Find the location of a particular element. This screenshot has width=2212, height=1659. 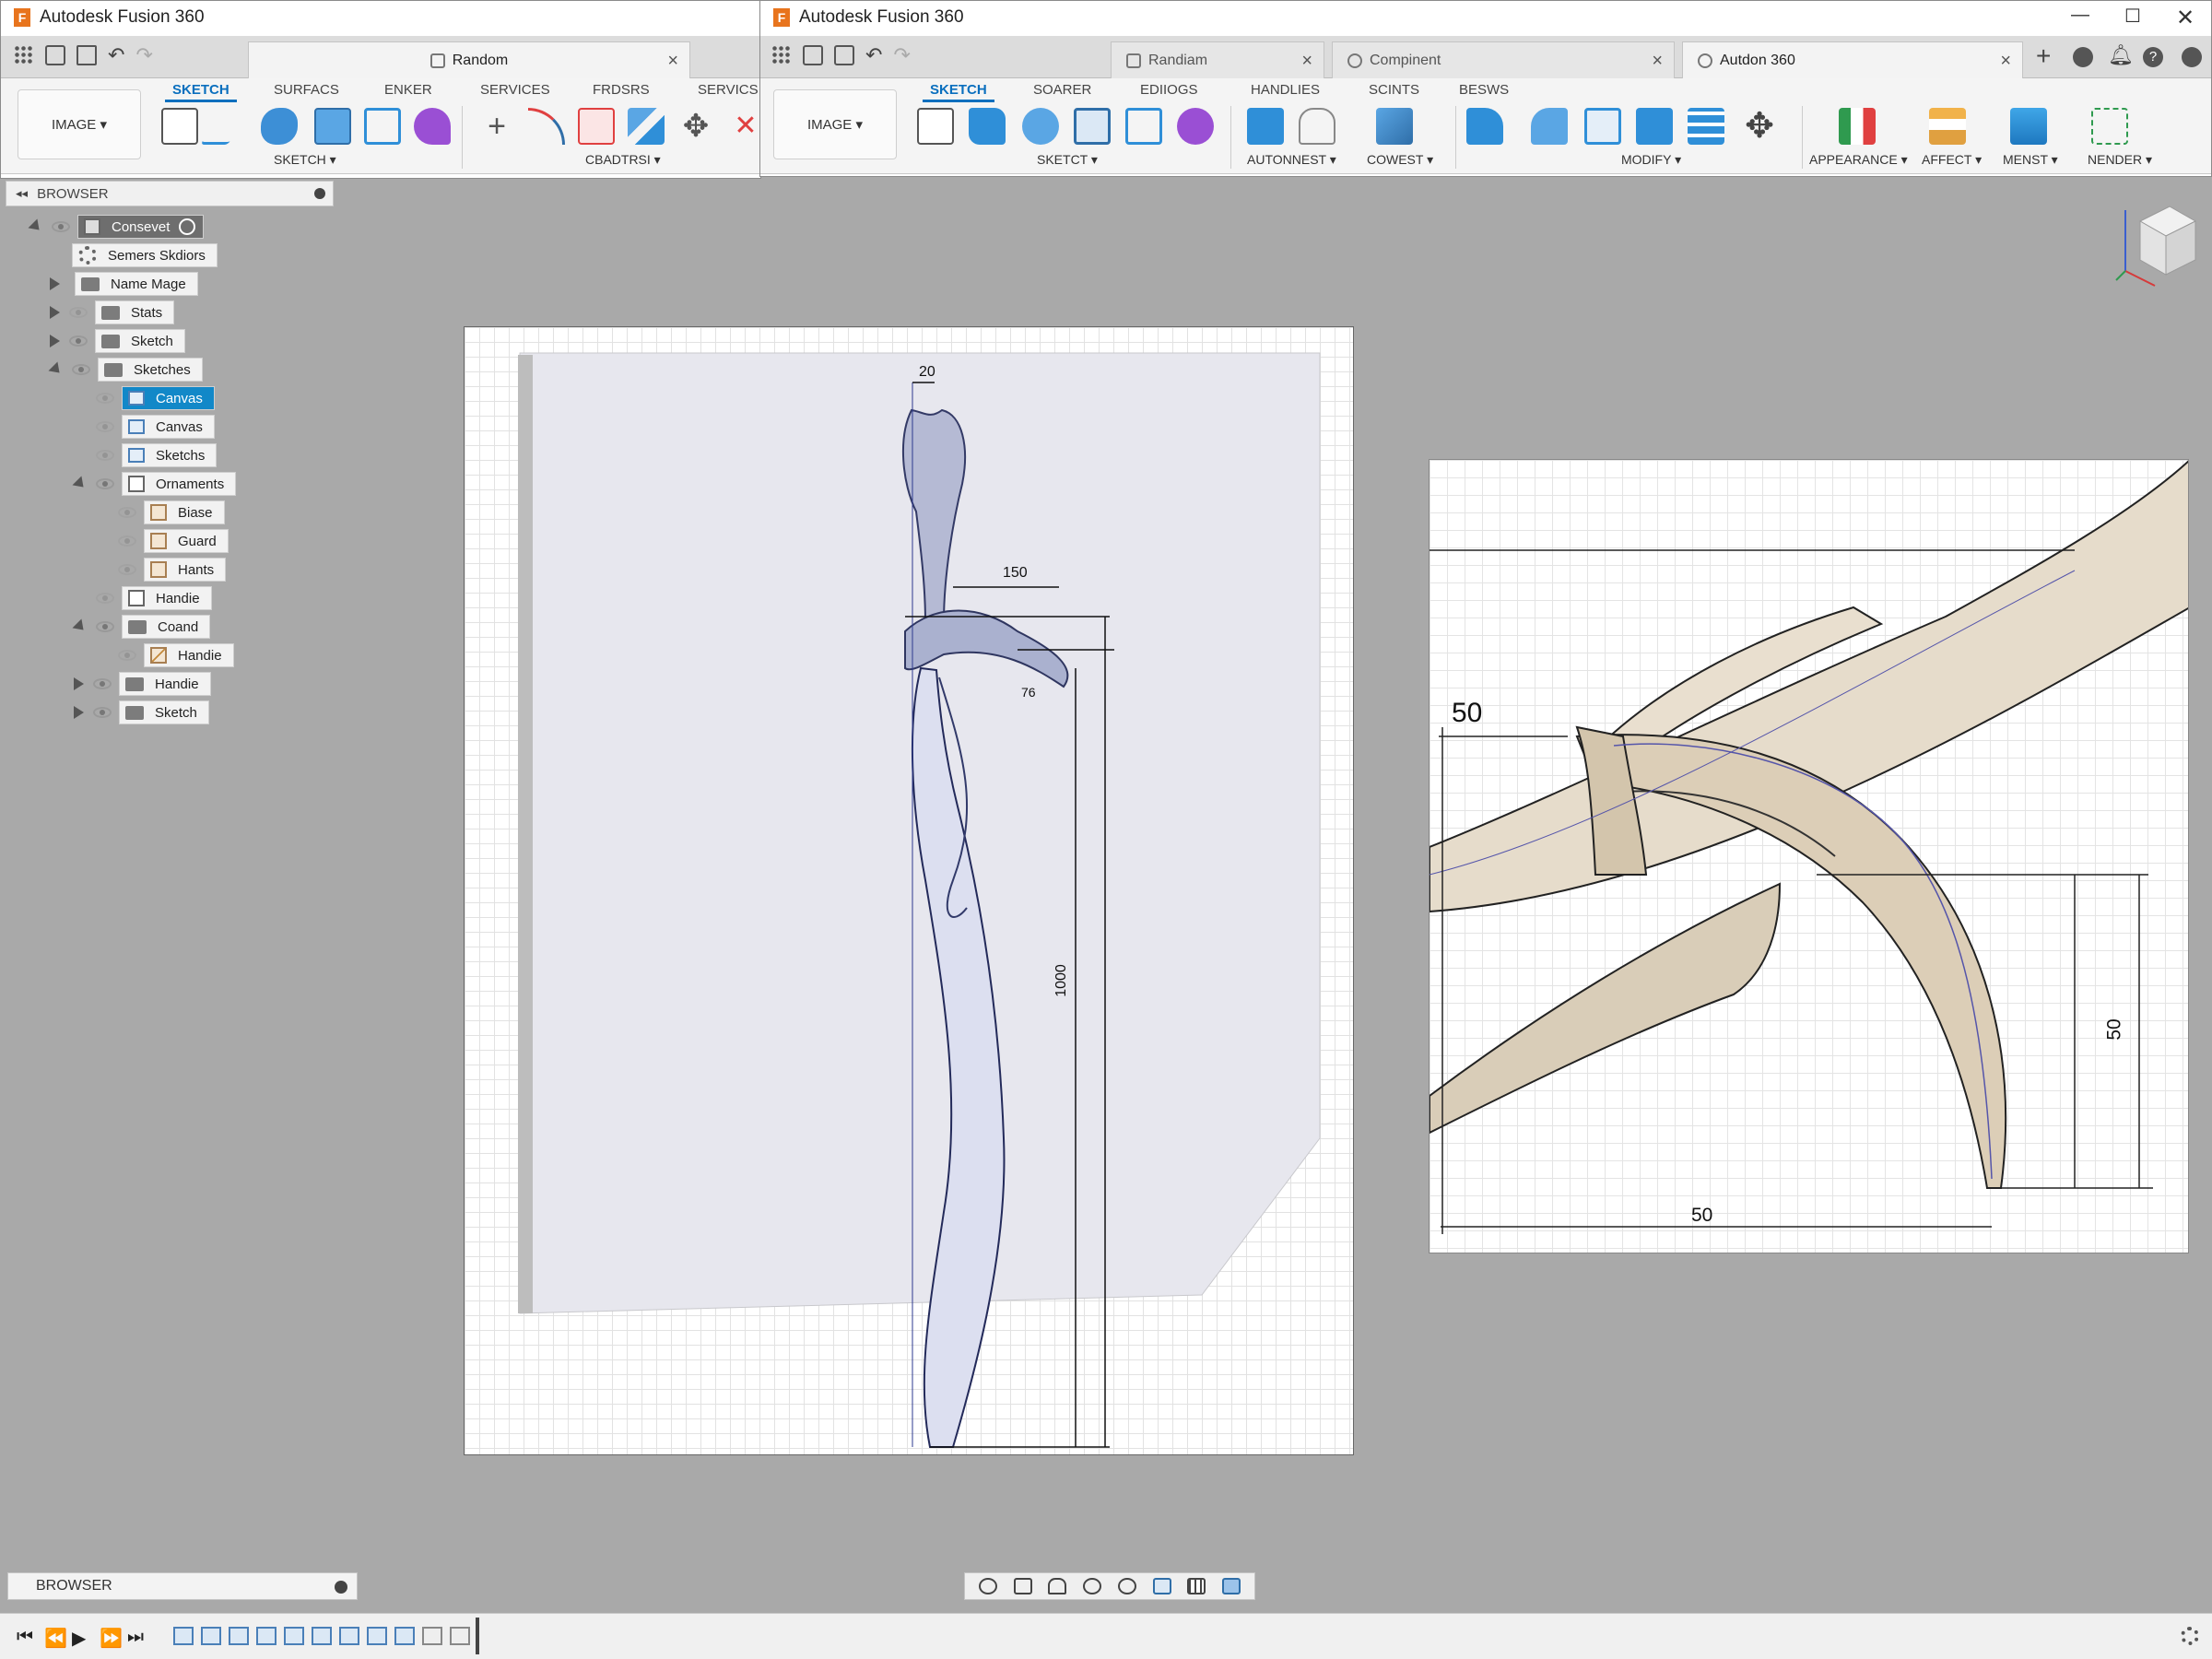

fillet-icon is located at coordinates (596, 126).